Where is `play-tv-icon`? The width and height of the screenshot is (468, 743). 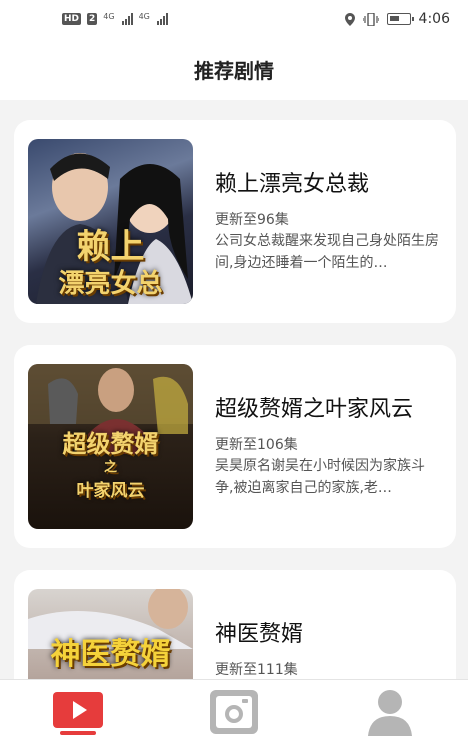 play-tv-icon is located at coordinates (78, 713).